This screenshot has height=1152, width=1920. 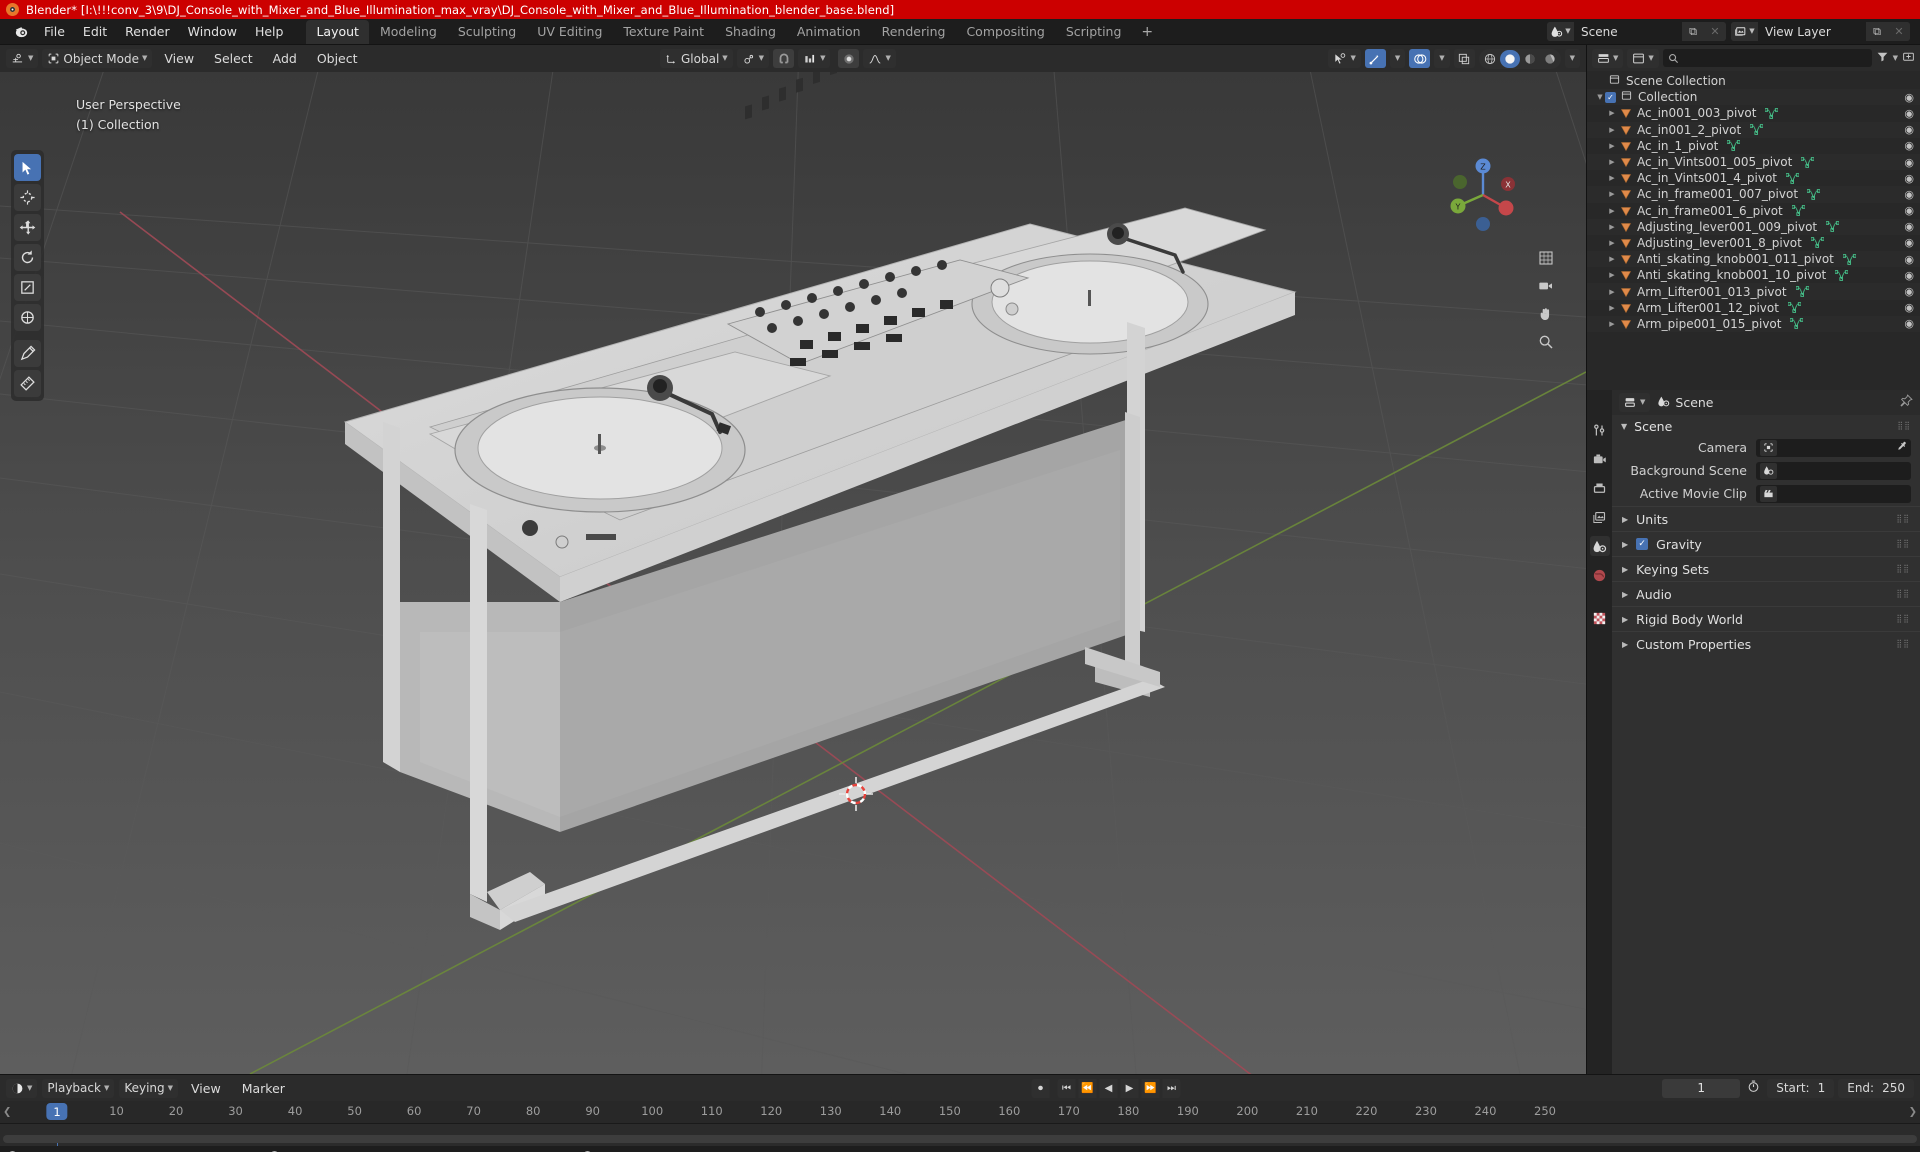 What do you see at coordinates (1766, 618) in the screenshot?
I see `property-section: ▶ Rigid Body World ⣿⣿` at bounding box center [1766, 618].